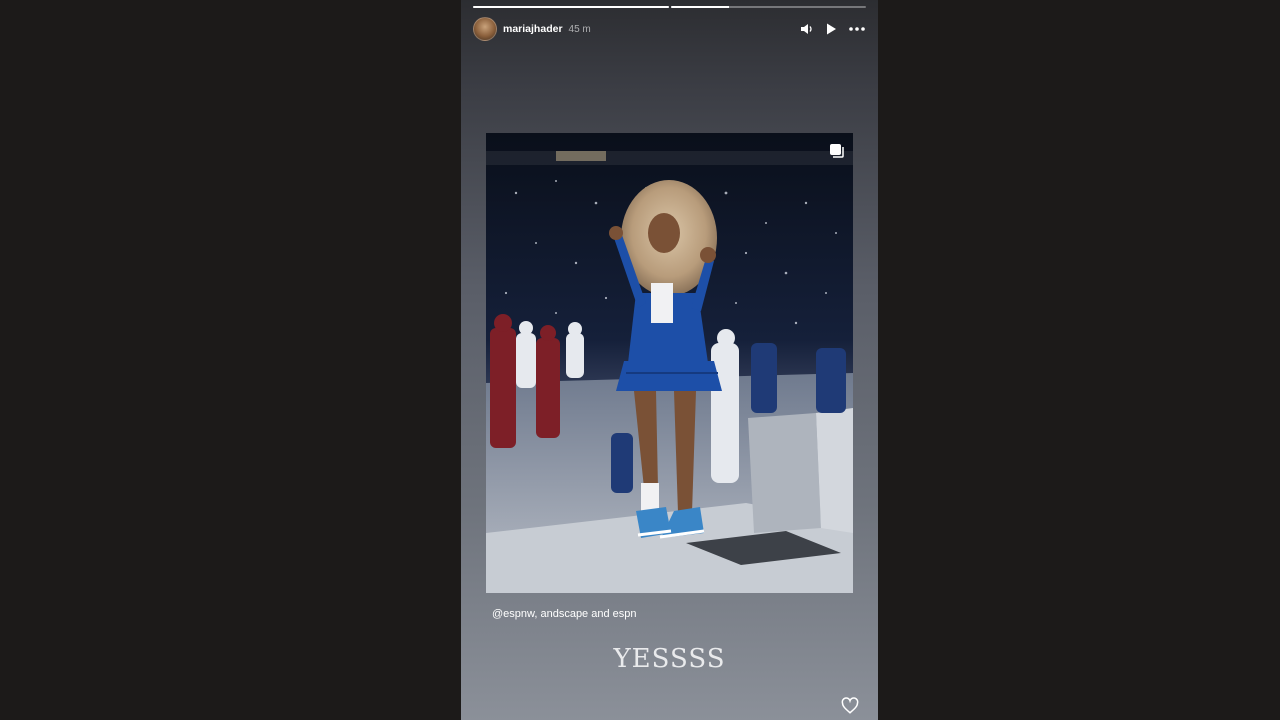 The width and height of the screenshot is (1280, 720). What do you see at coordinates (579, 29) in the screenshot?
I see `timestamp: 45 m` at bounding box center [579, 29].